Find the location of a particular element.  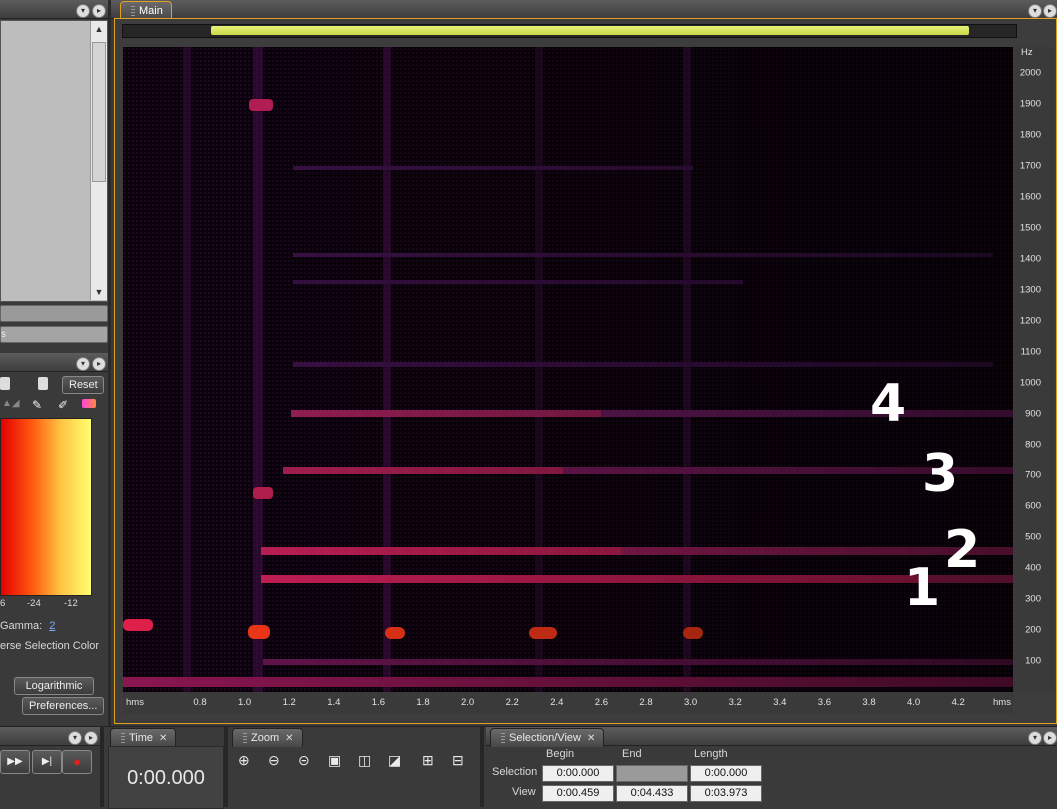

zoom-out-amplitude-icon: ⊖ is located at coordinates (274, 760).